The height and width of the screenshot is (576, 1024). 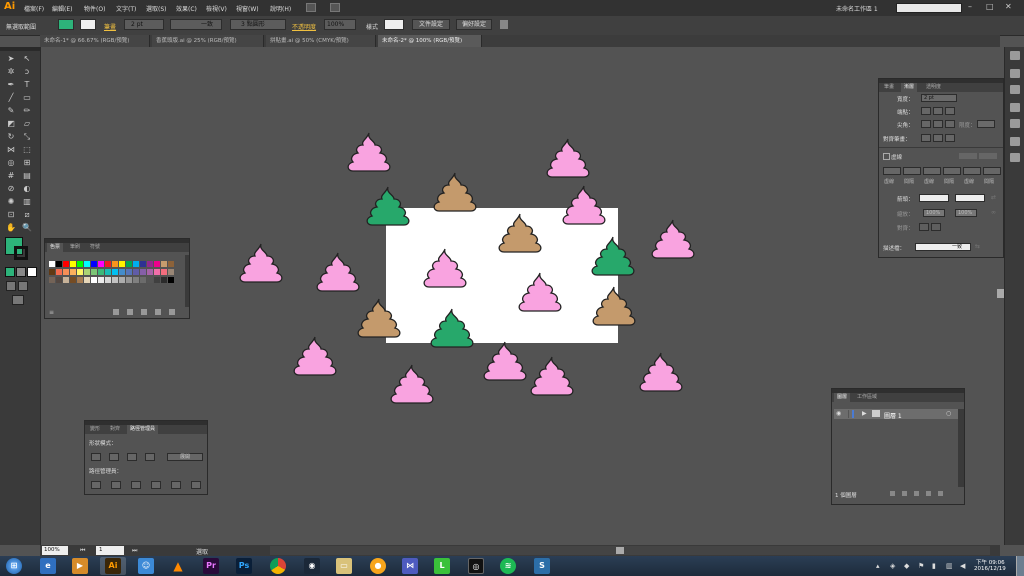 I want to click on blob-brush-tool-icon: ◩, so click(x=11, y=123).